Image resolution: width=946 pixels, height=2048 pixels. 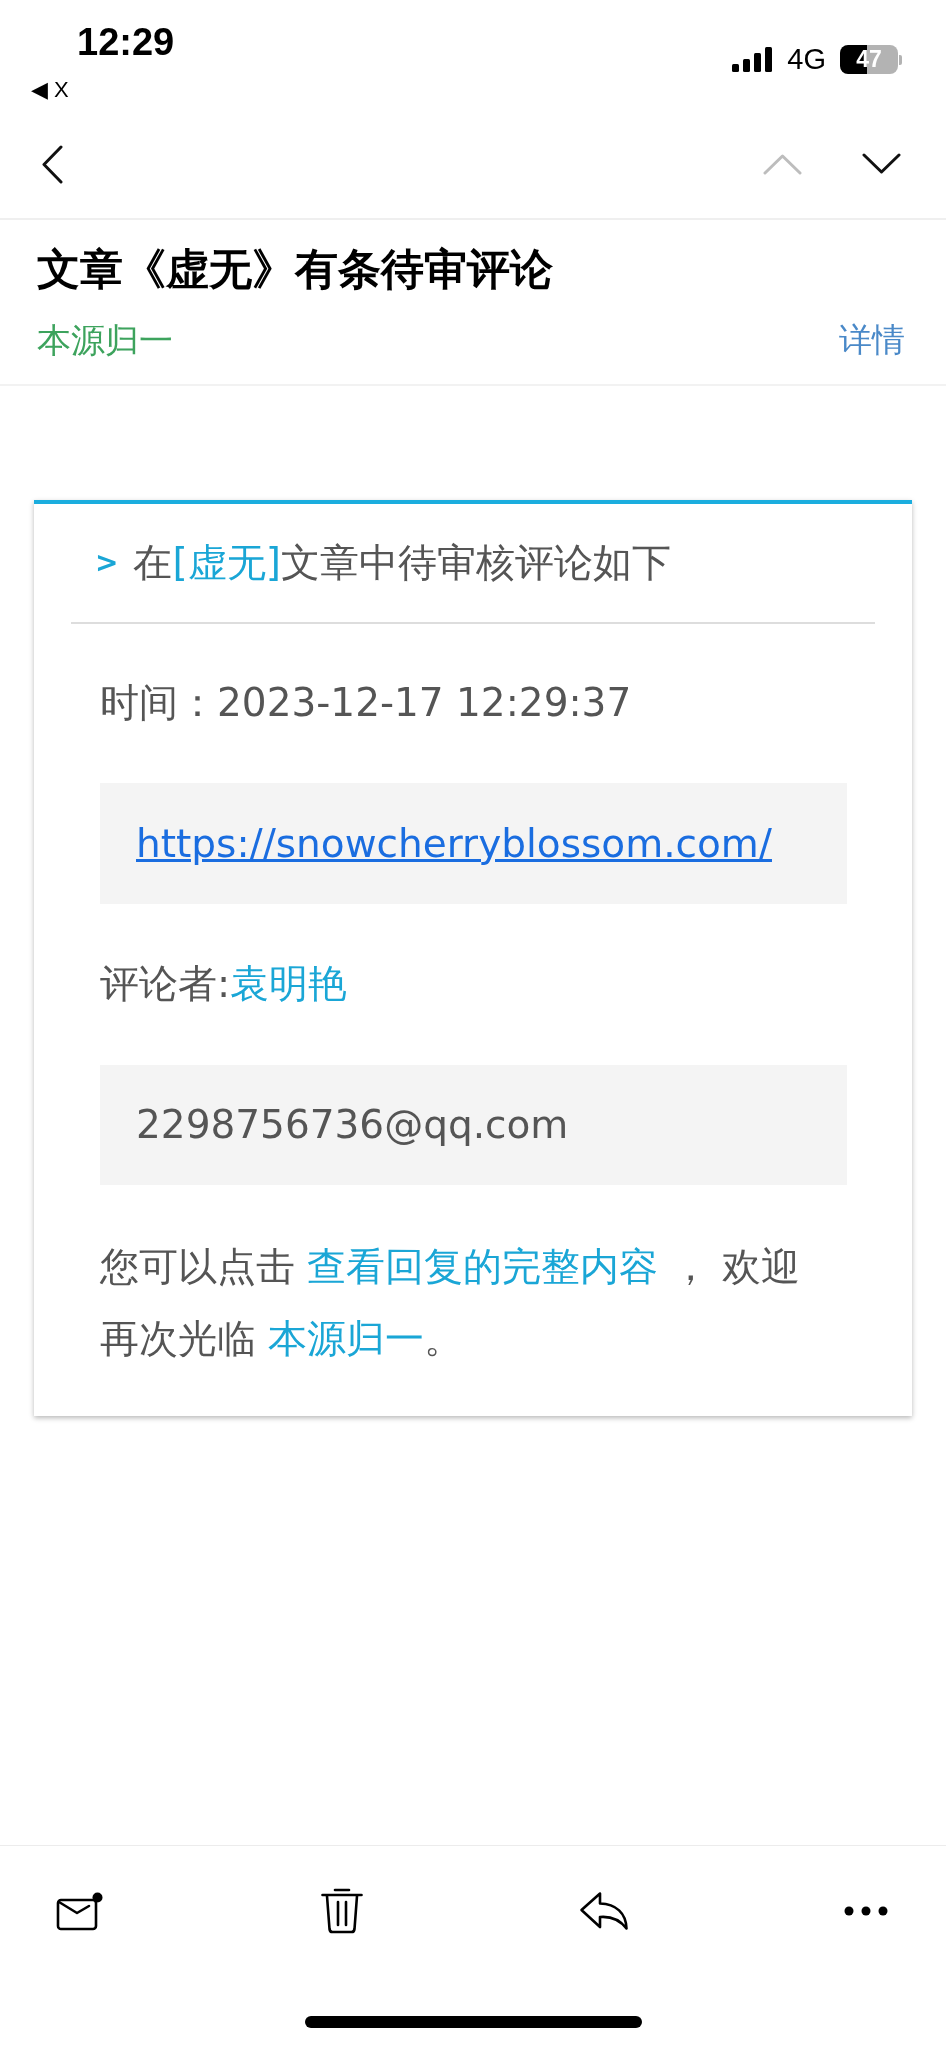 I want to click on url-link: https://snowcherryblossom.com/, so click(x=454, y=843).